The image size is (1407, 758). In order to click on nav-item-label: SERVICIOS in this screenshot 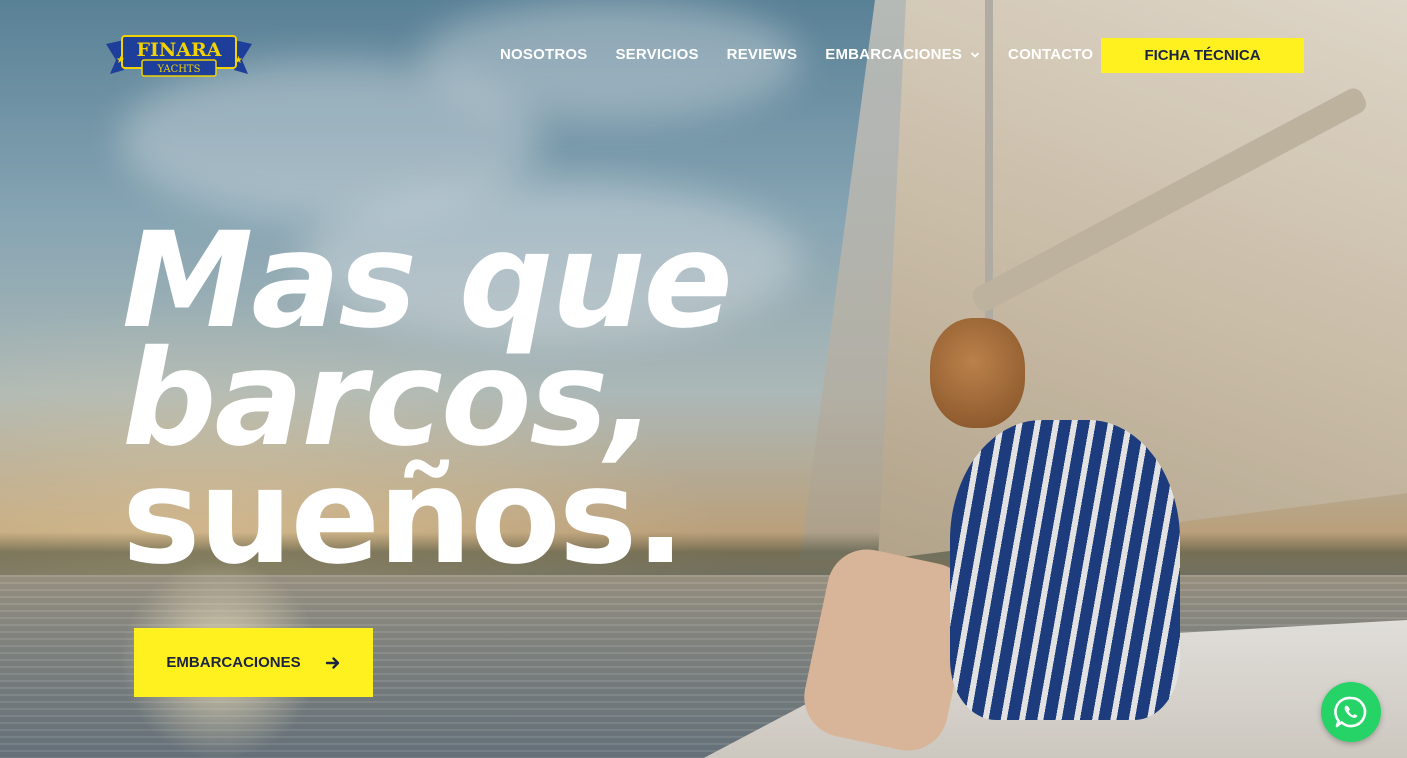, I will do `click(657, 54)`.